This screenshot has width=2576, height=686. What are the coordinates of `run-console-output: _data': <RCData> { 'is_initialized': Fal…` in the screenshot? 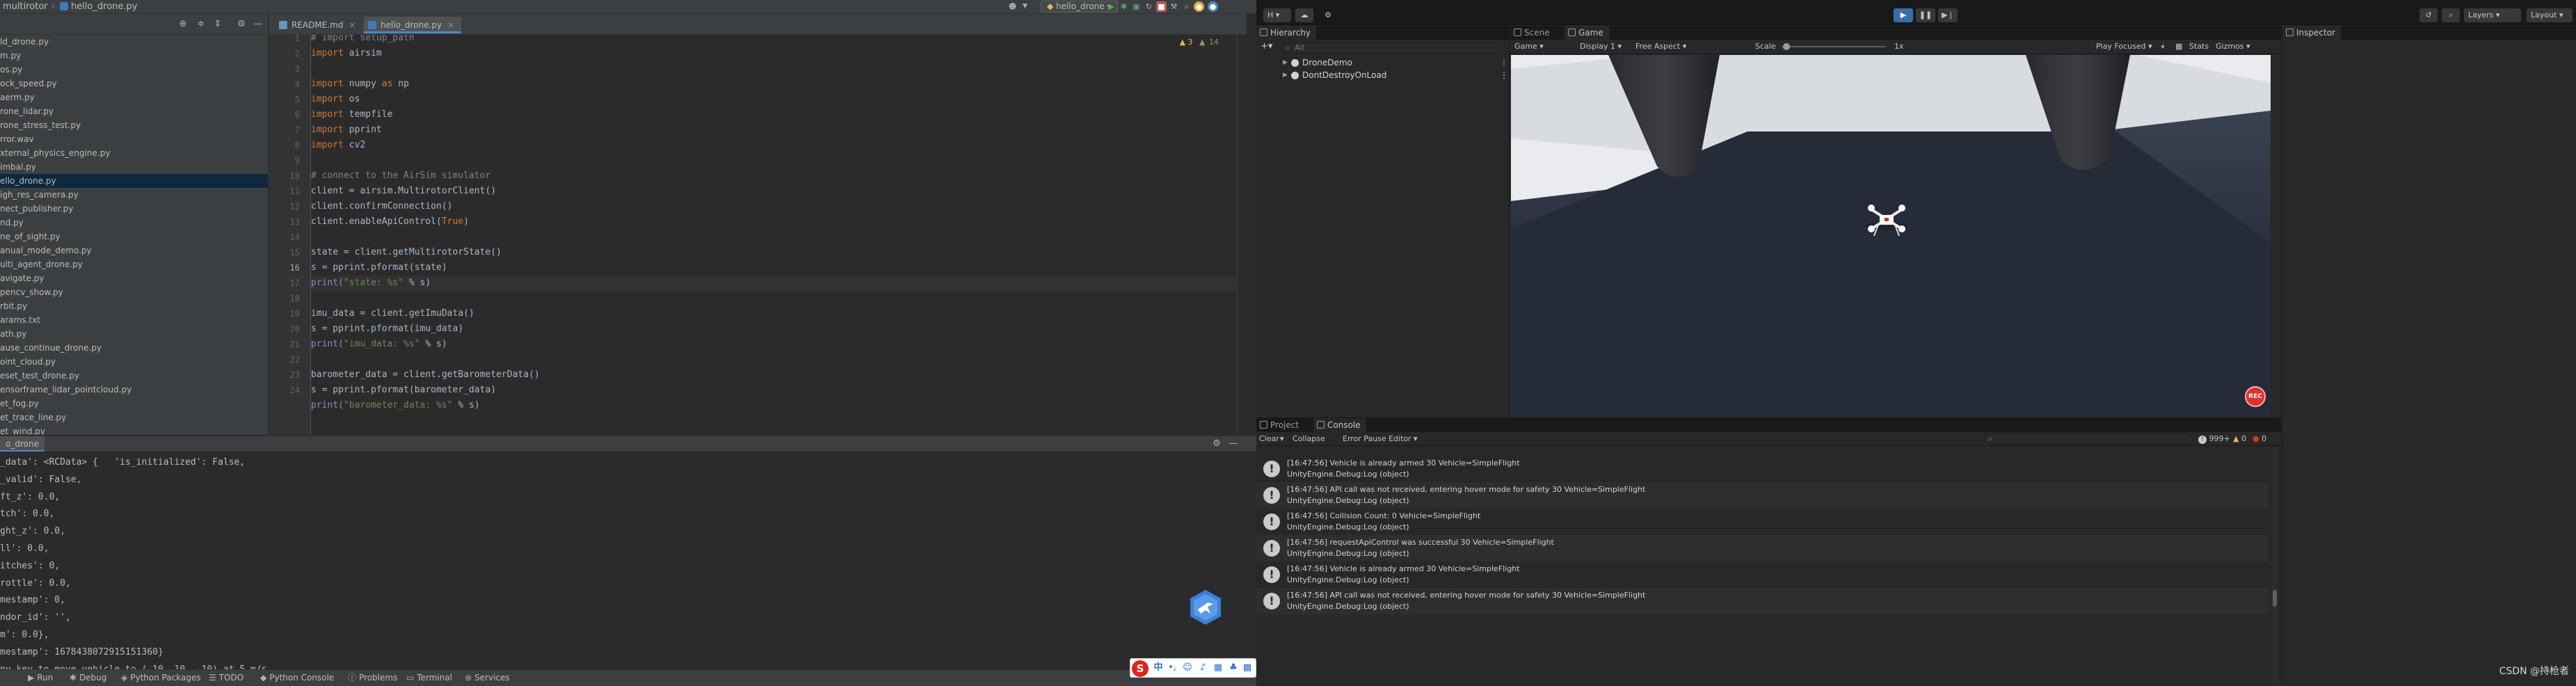 It's located at (591, 565).